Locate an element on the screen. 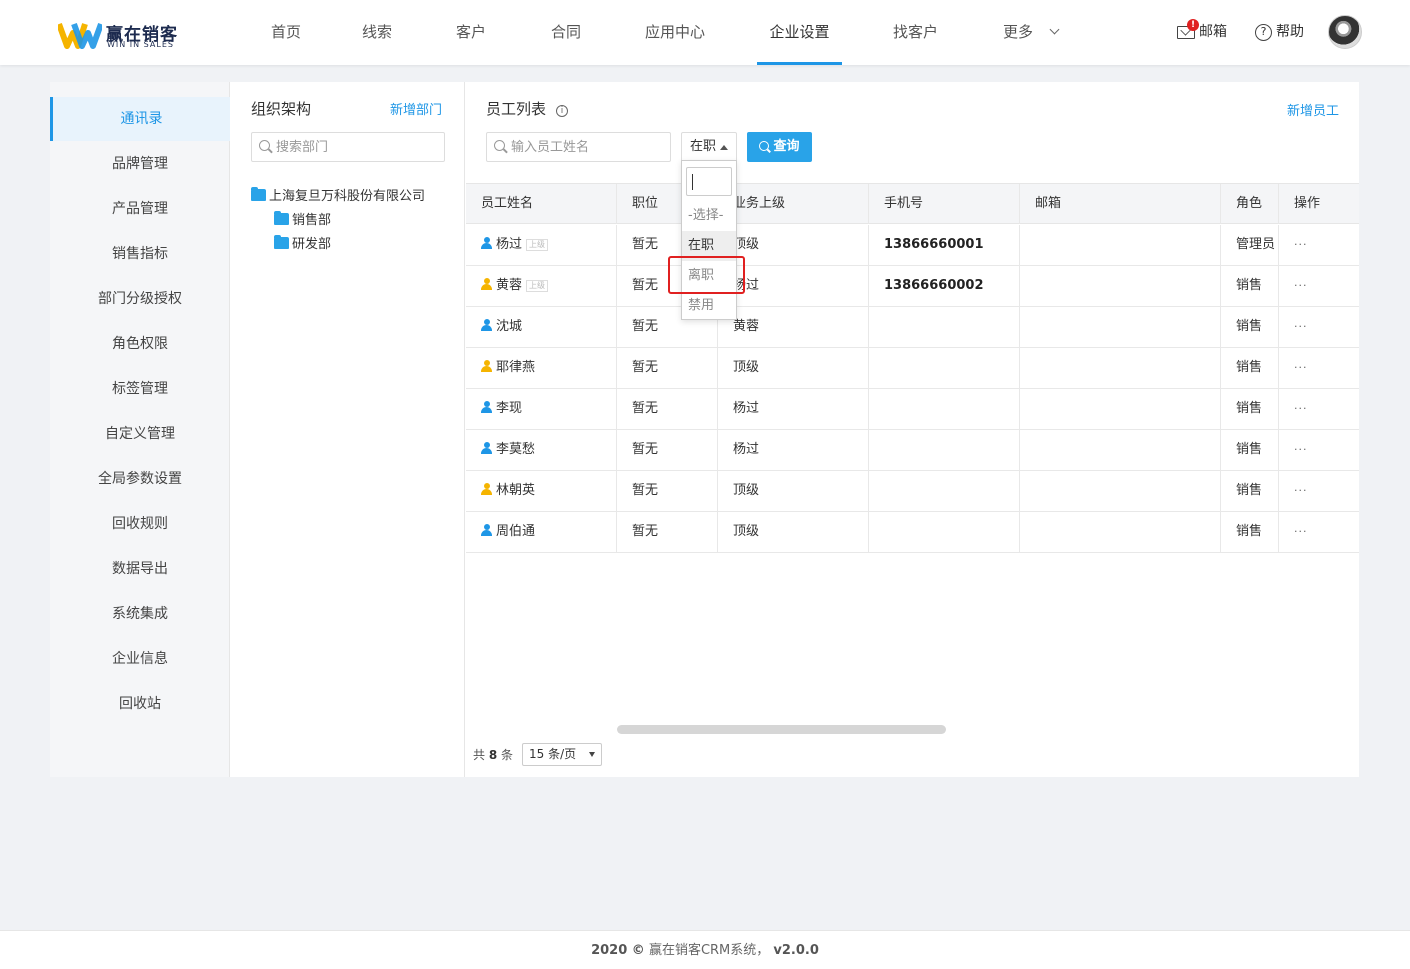  app-logo: 赢在销客 WIN IN SALES is located at coordinates (123, 35).